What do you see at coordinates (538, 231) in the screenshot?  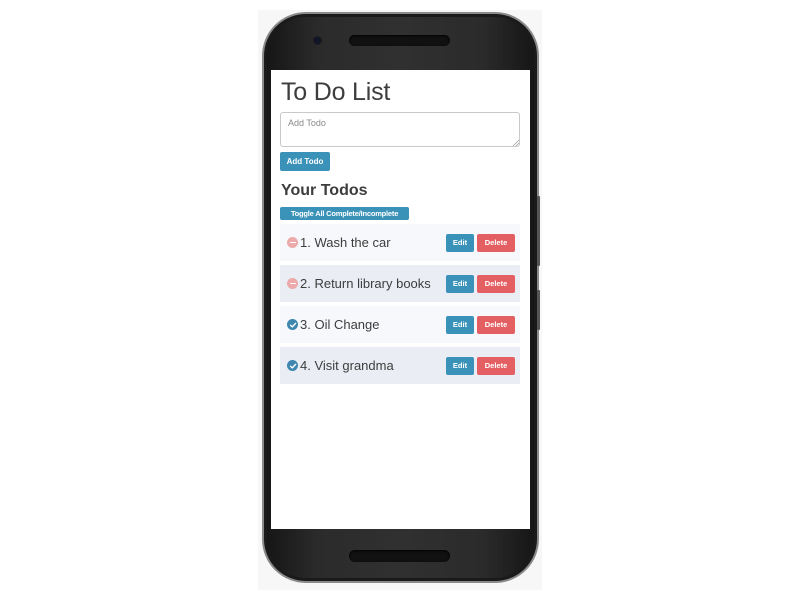 I see `volume-button` at bounding box center [538, 231].